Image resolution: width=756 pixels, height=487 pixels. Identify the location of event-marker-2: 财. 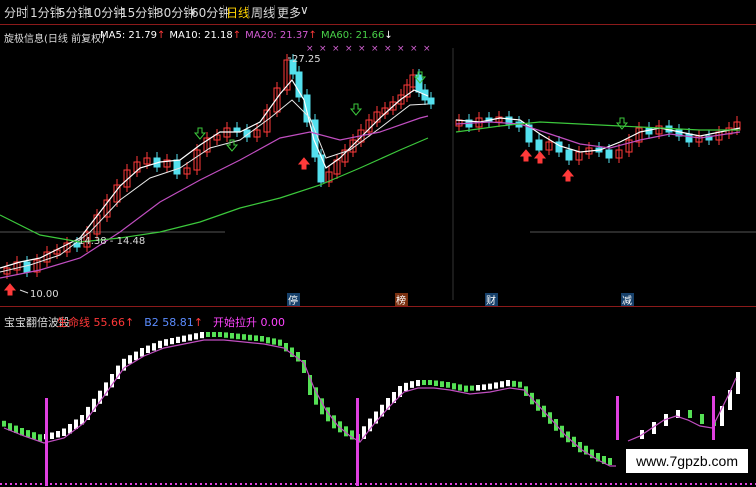
(491, 300).